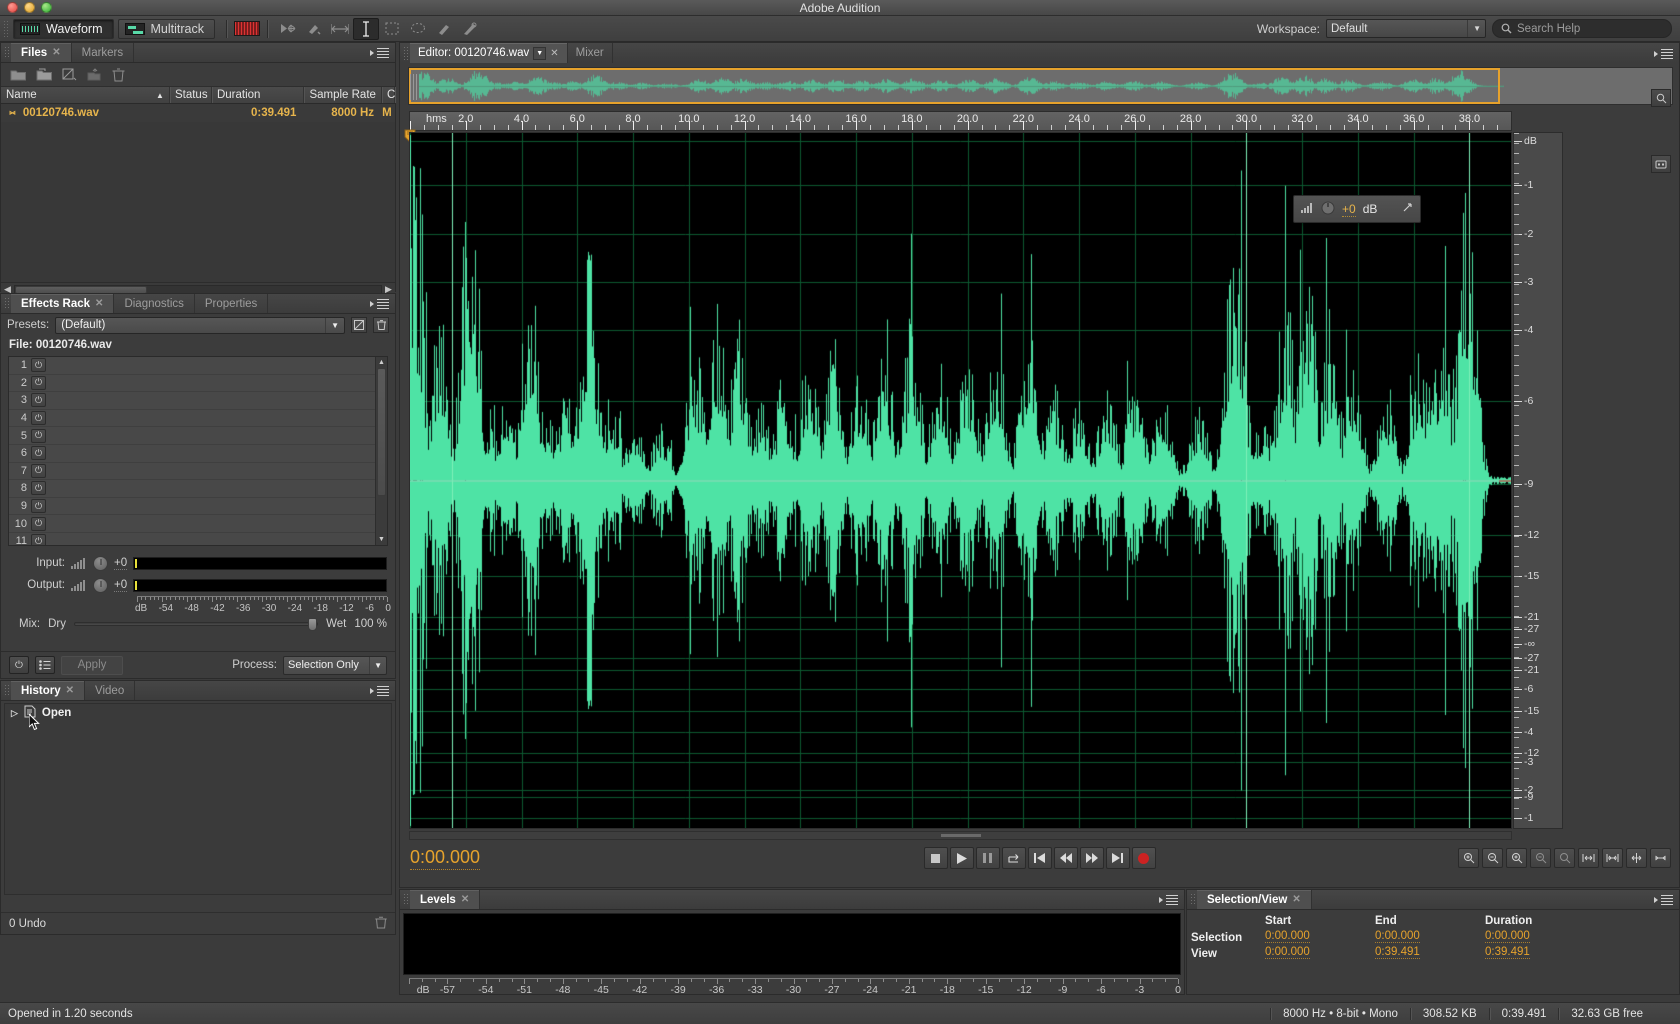 This screenshot has width=1680, height=1024. I want to click on apply-button: Apply, so click(92, 665).